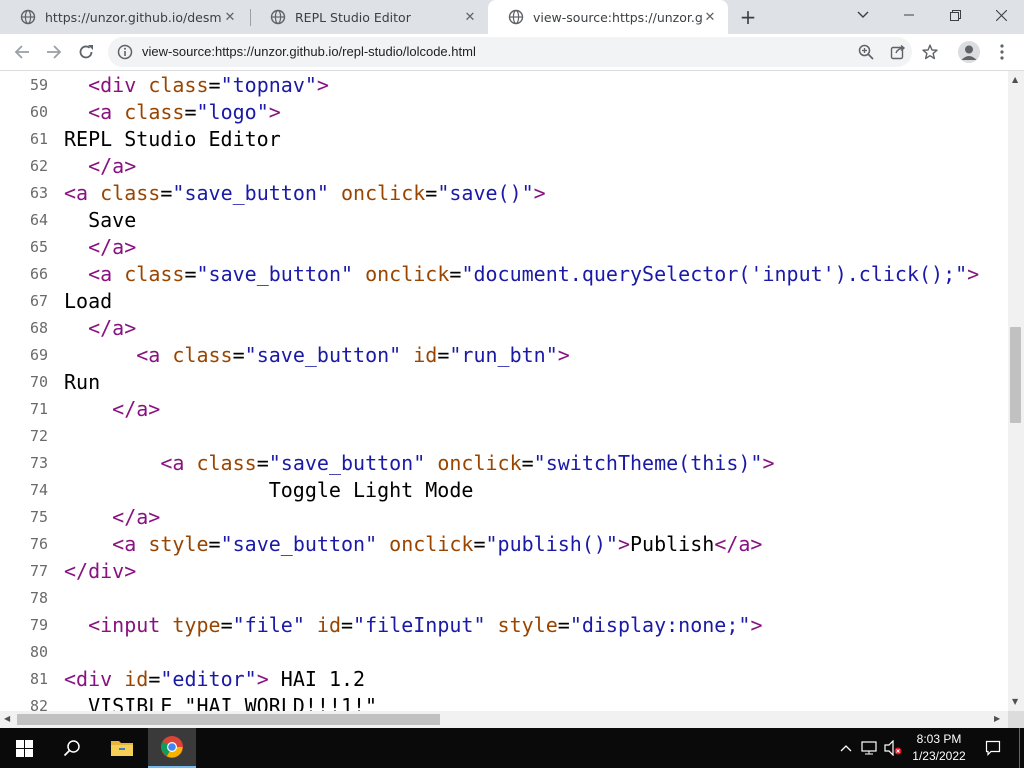 The image size is (1024, 768). I want to click on restore-icon, so click(955, 15).